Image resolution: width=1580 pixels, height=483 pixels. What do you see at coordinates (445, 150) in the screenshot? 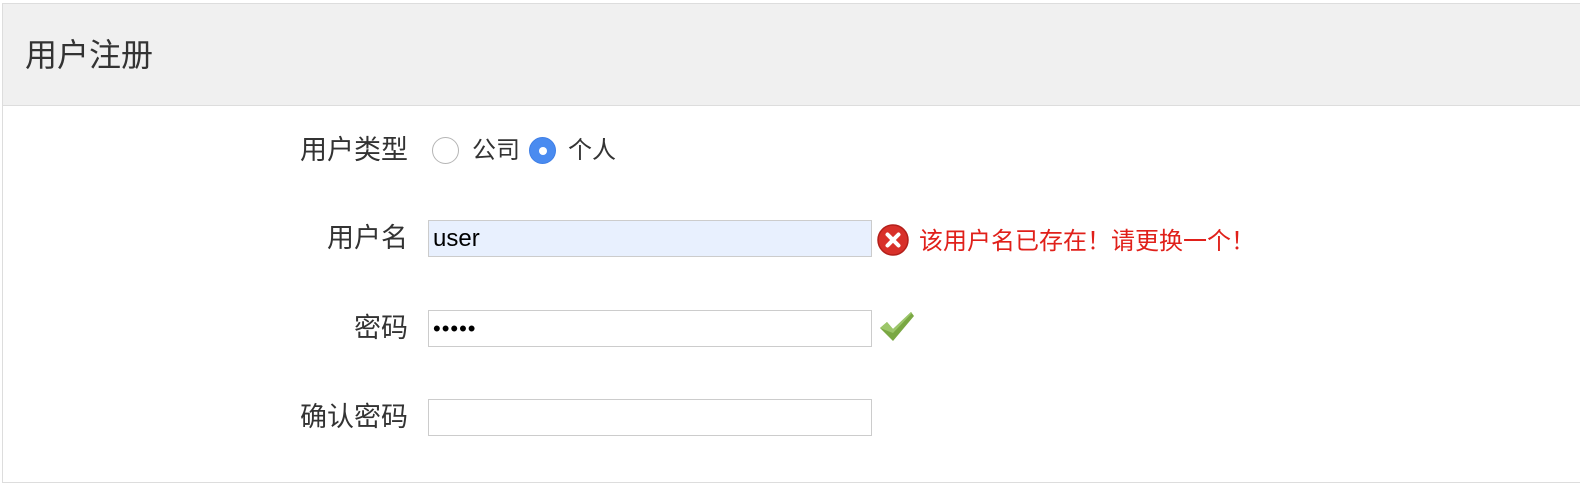
I see `radio-company` at bounding box center [445, 150].